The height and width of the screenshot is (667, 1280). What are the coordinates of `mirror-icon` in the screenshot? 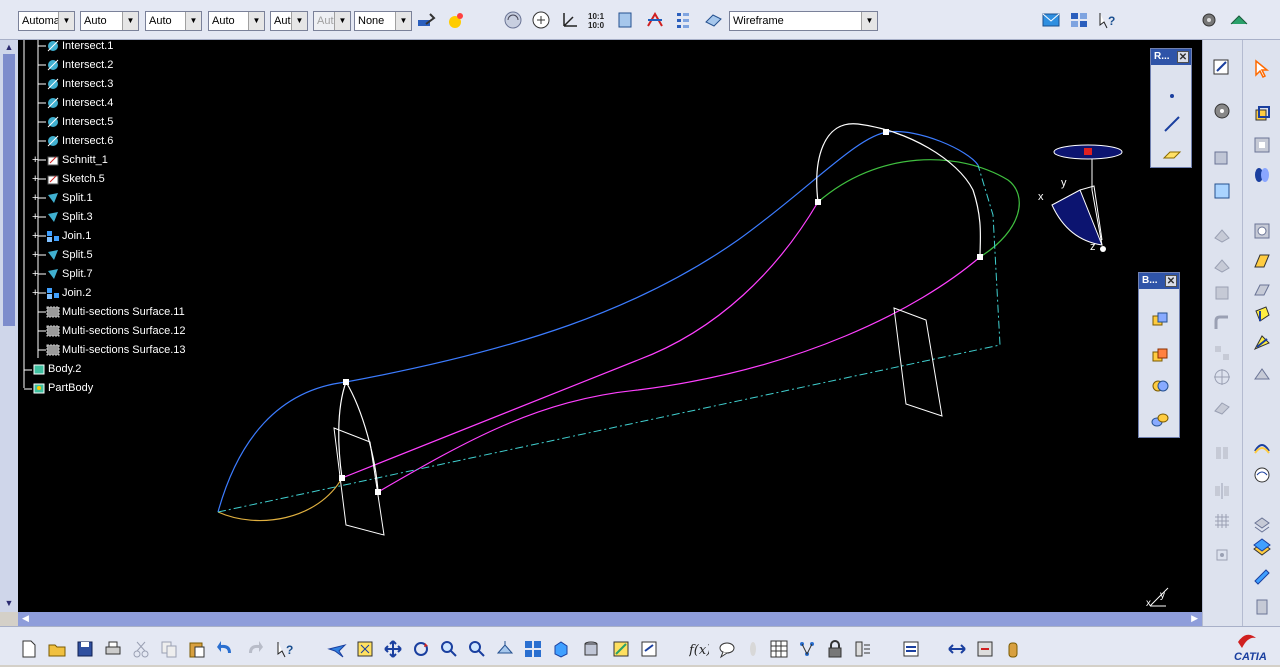 It's located at (1222, 491).